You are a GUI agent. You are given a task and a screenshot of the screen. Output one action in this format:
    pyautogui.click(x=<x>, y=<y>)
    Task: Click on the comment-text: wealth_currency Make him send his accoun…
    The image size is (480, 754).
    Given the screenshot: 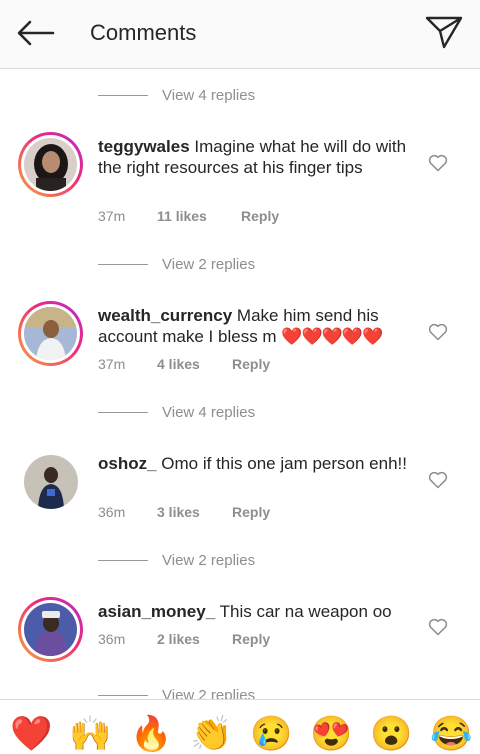 What is the action you would take?
    pyautogui.click(x=253, y=326)
    